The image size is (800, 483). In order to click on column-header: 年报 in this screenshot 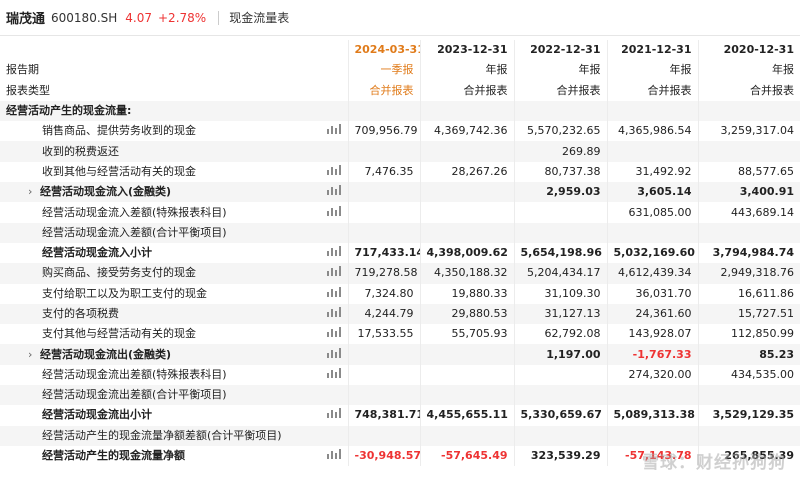, I will do `click(748, 70)`.